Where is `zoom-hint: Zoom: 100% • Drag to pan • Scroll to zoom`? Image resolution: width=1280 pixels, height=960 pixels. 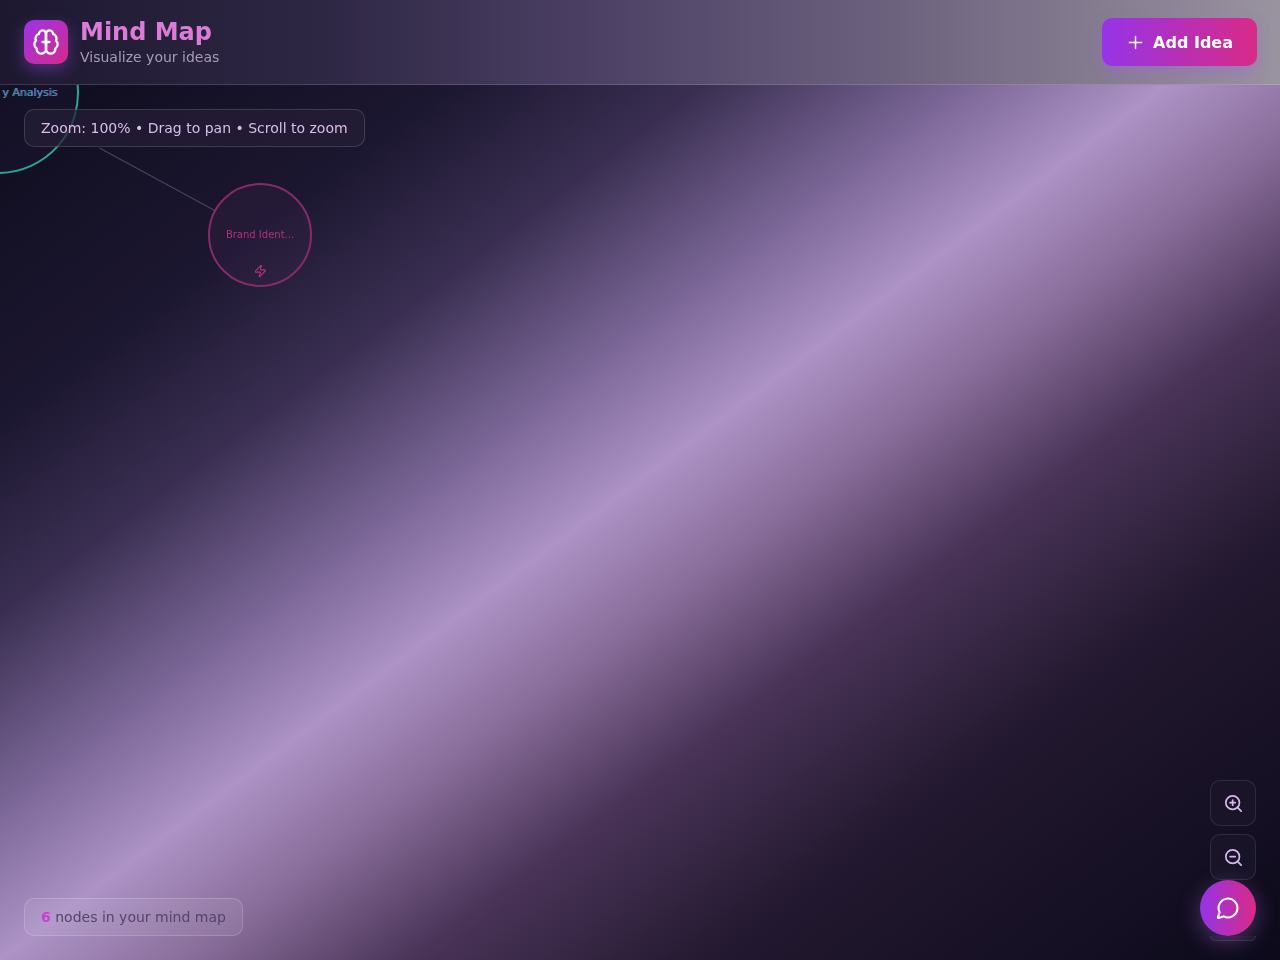
zoom-hint: Zoom: 100% • Drag to pan • Scroll to zoom is located at coordinates (194, 128).